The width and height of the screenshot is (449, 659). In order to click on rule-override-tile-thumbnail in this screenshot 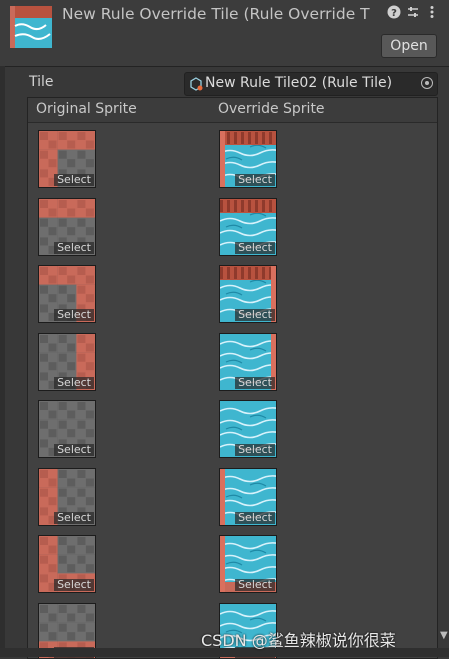, I will do `click(31, 27)`.